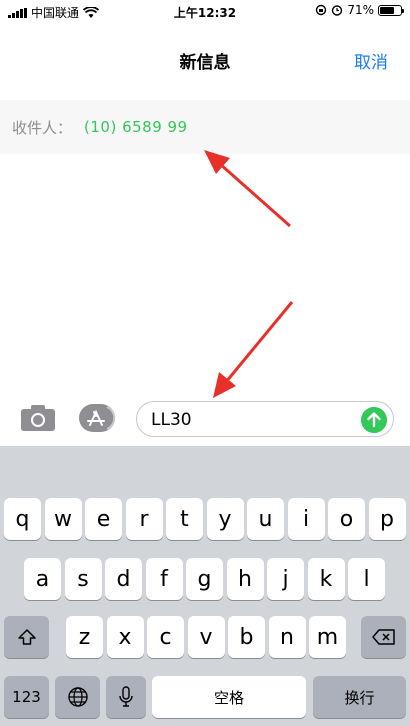 The image size is (410, 726). Describe the element at coordinates (251, 420) in the screenshot. I see `message-input` at that location.